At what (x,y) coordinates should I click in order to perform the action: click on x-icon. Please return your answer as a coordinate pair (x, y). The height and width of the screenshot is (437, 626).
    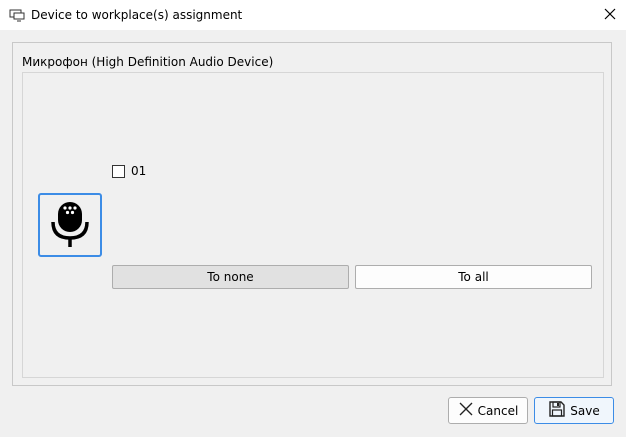
    Looking at the image, I should click on (468, 410).